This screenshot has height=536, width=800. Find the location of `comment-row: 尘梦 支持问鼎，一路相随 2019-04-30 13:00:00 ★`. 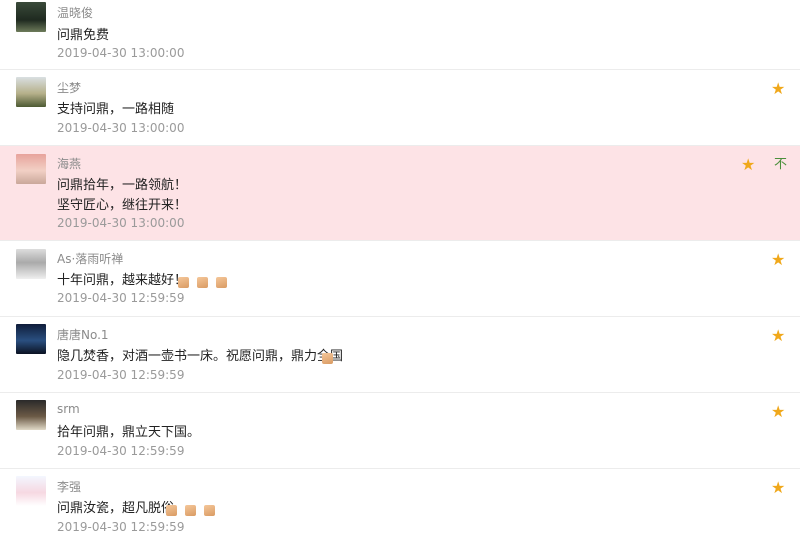

comment-row: 尘梦 支持问鼎，一路相随 2019-04-30 13:00:00 ★ is located at coordinates (400, 108).